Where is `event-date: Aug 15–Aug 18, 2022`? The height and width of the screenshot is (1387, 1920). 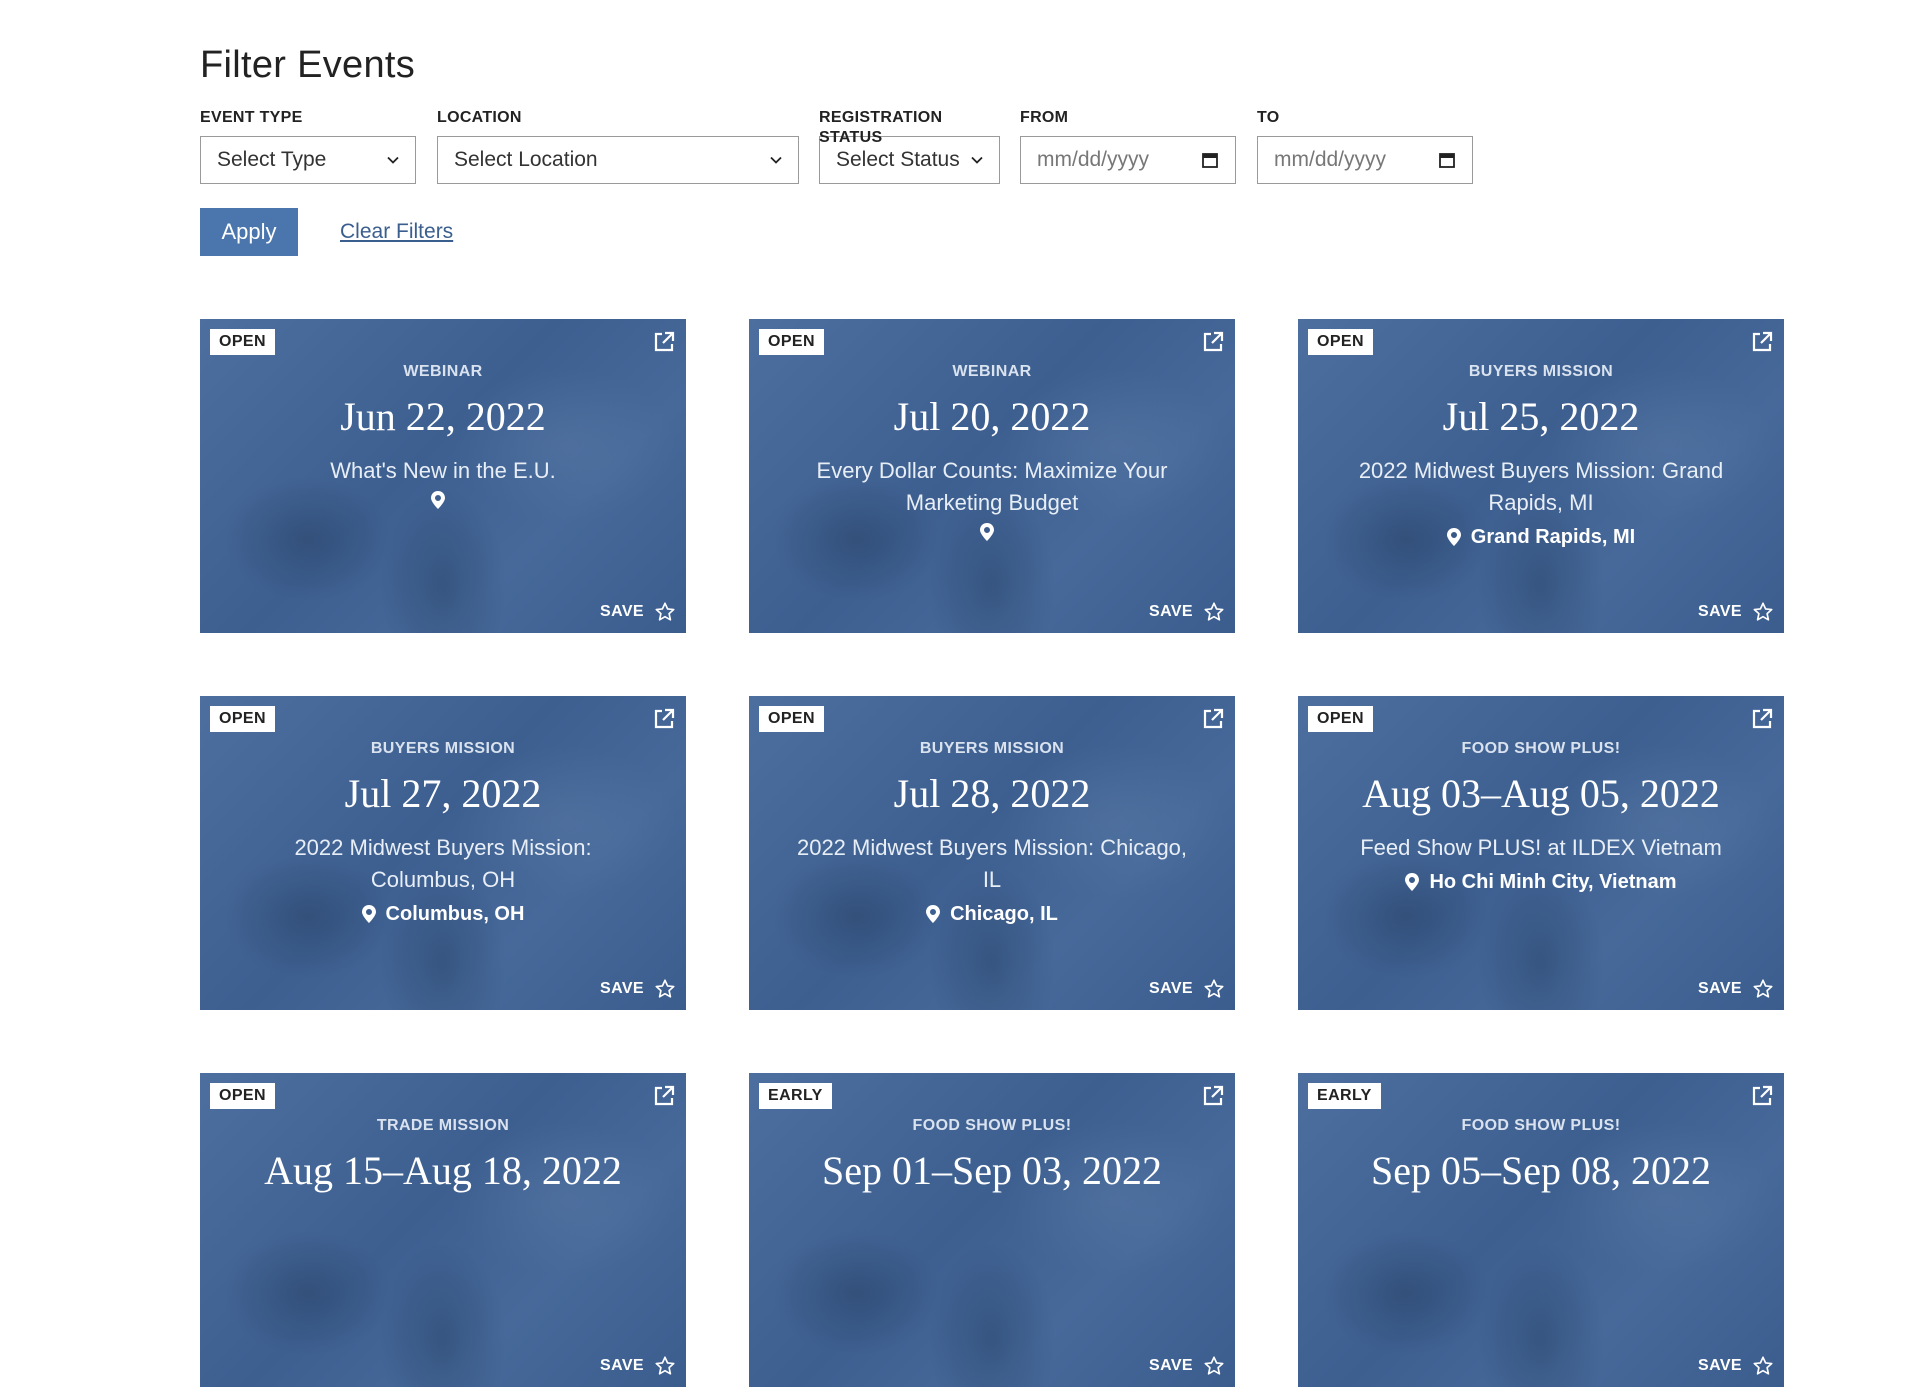 event-date: Aug 15–Aug 18, 2022 is located at coordinates (443, 1170).